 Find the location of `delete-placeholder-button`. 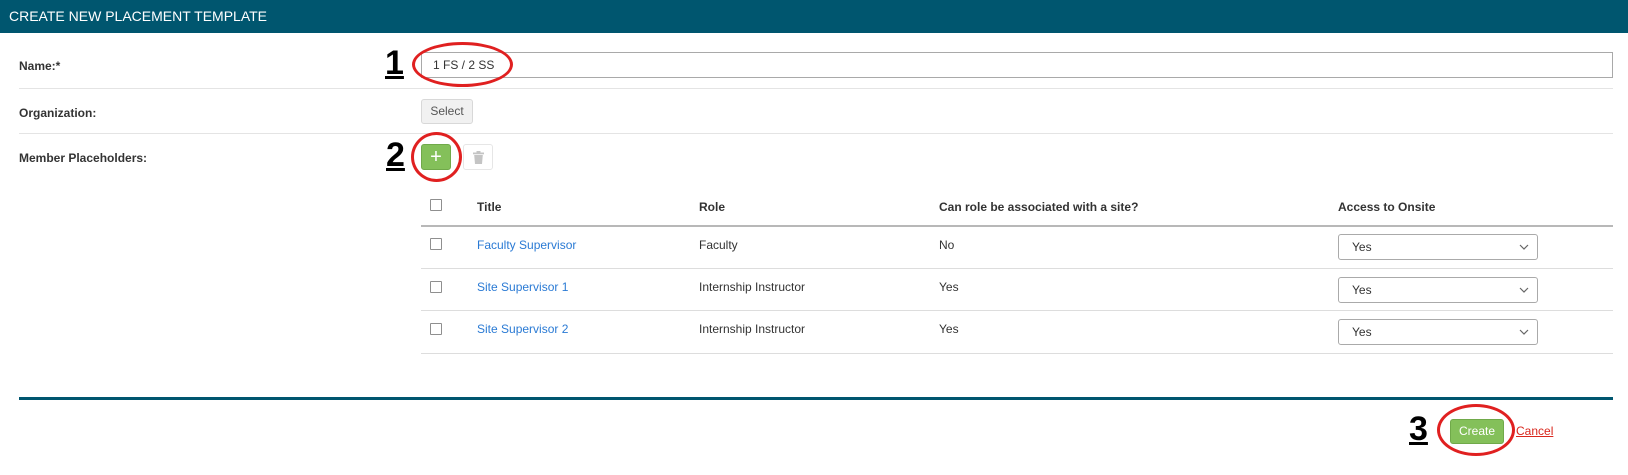

delete-placeholder-button is located at coordinates (478, 157).